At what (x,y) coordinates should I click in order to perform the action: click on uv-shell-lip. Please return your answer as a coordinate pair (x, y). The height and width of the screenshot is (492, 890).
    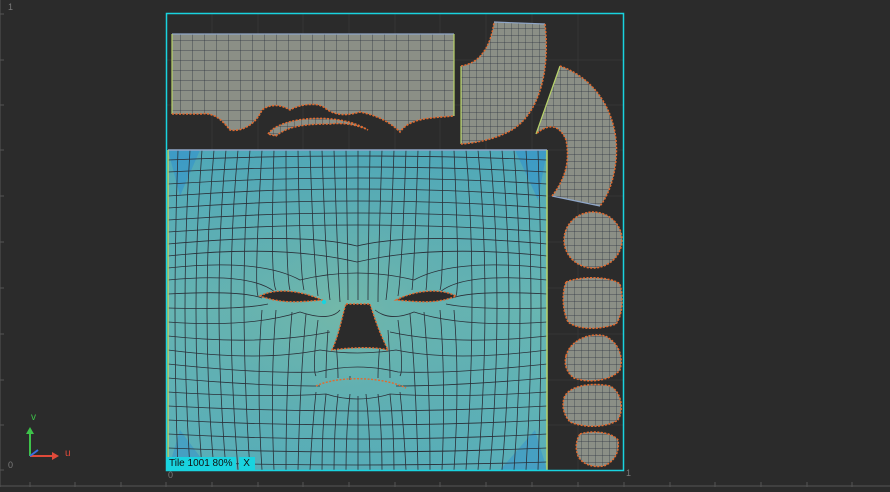
    Looking at the image, I should click on (317, 127).